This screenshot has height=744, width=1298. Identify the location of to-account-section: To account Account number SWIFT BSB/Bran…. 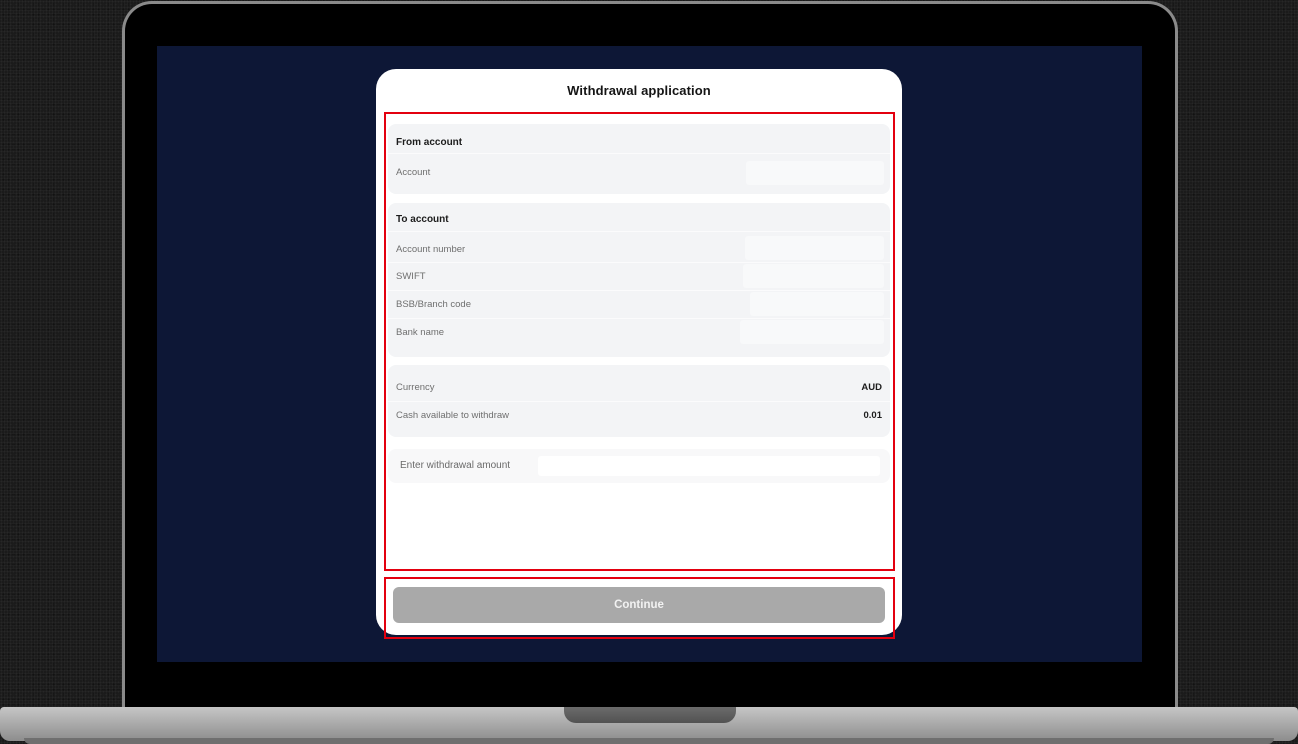
(639, 280).